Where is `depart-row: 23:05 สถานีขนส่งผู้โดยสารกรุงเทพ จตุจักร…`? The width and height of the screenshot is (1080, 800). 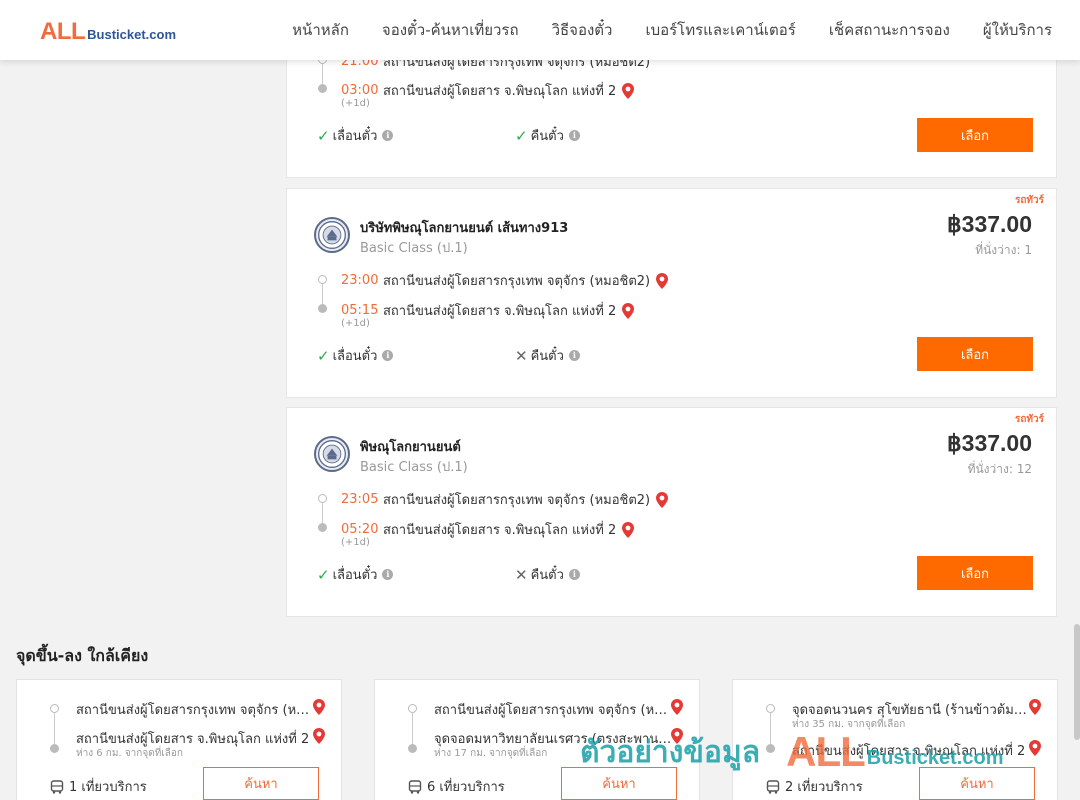
depart-row: 23:05 สถานีขนส่งผู้โดยสารกรุงเทพ จตุจักร… is located at coordinates (505, 499).